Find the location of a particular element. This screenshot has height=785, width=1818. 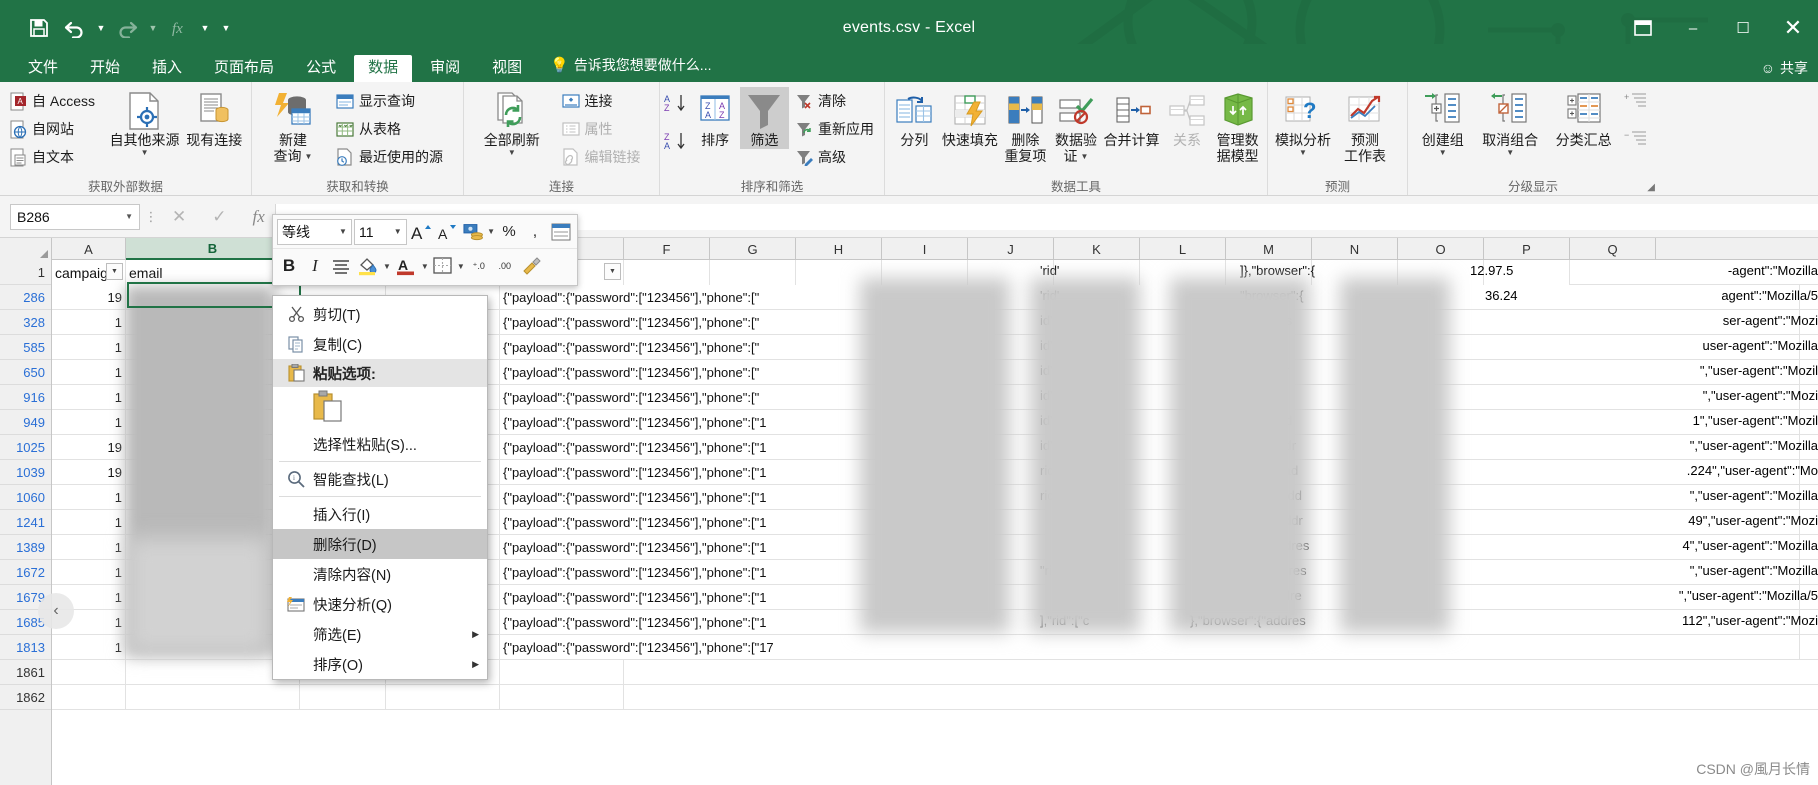

cell-D is located at coordinates (443, 697).